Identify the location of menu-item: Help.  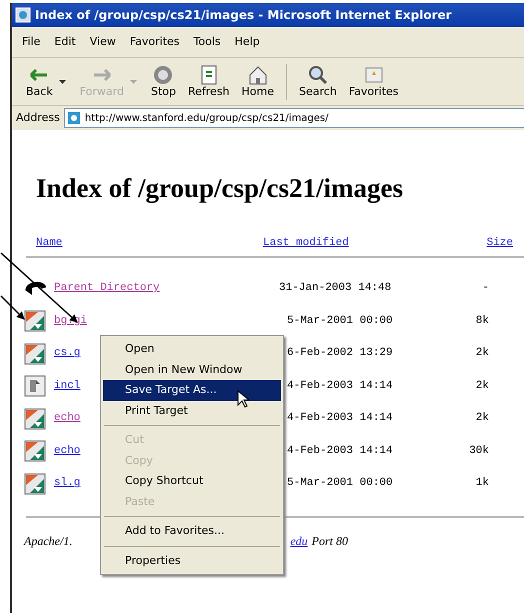
(247, 42).